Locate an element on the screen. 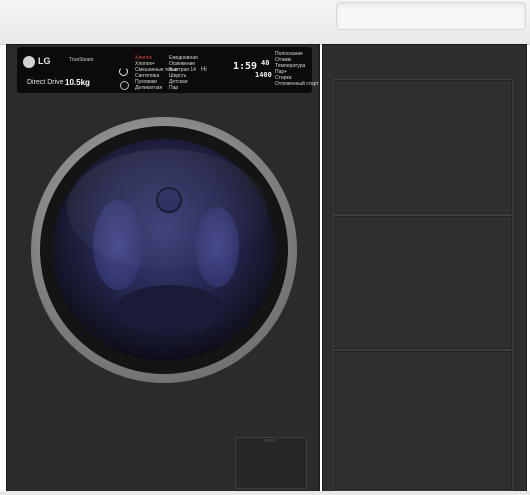 This screenshot has width=530, height=495. timer-display: 1:59 is located at coordinates (245, 66).